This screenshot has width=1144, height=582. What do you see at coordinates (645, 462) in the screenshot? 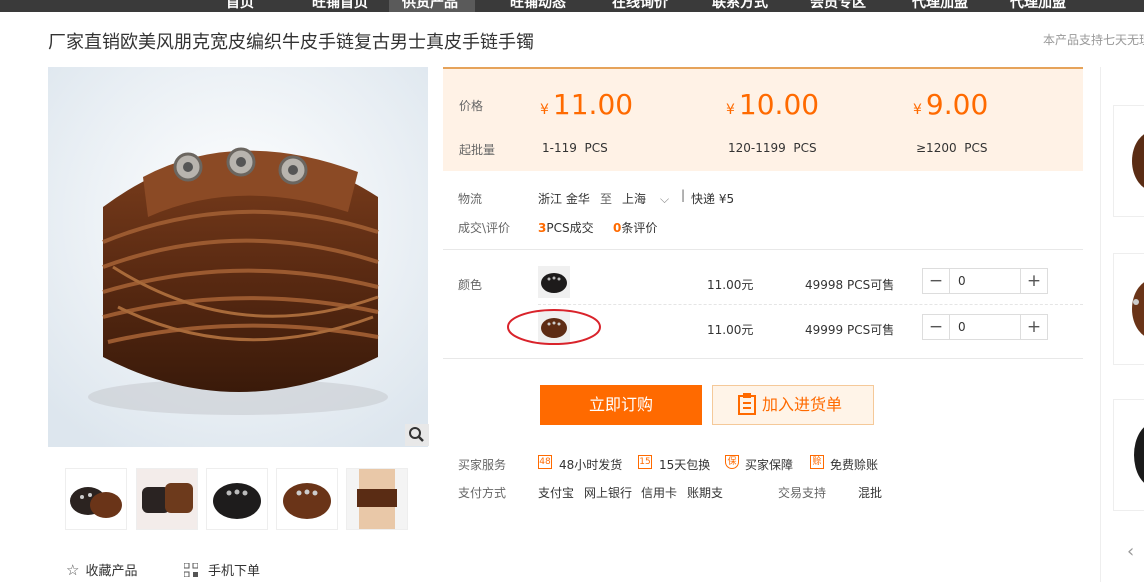
I see `exchange-15d-icon: 15` at bounding box center [645, 462].